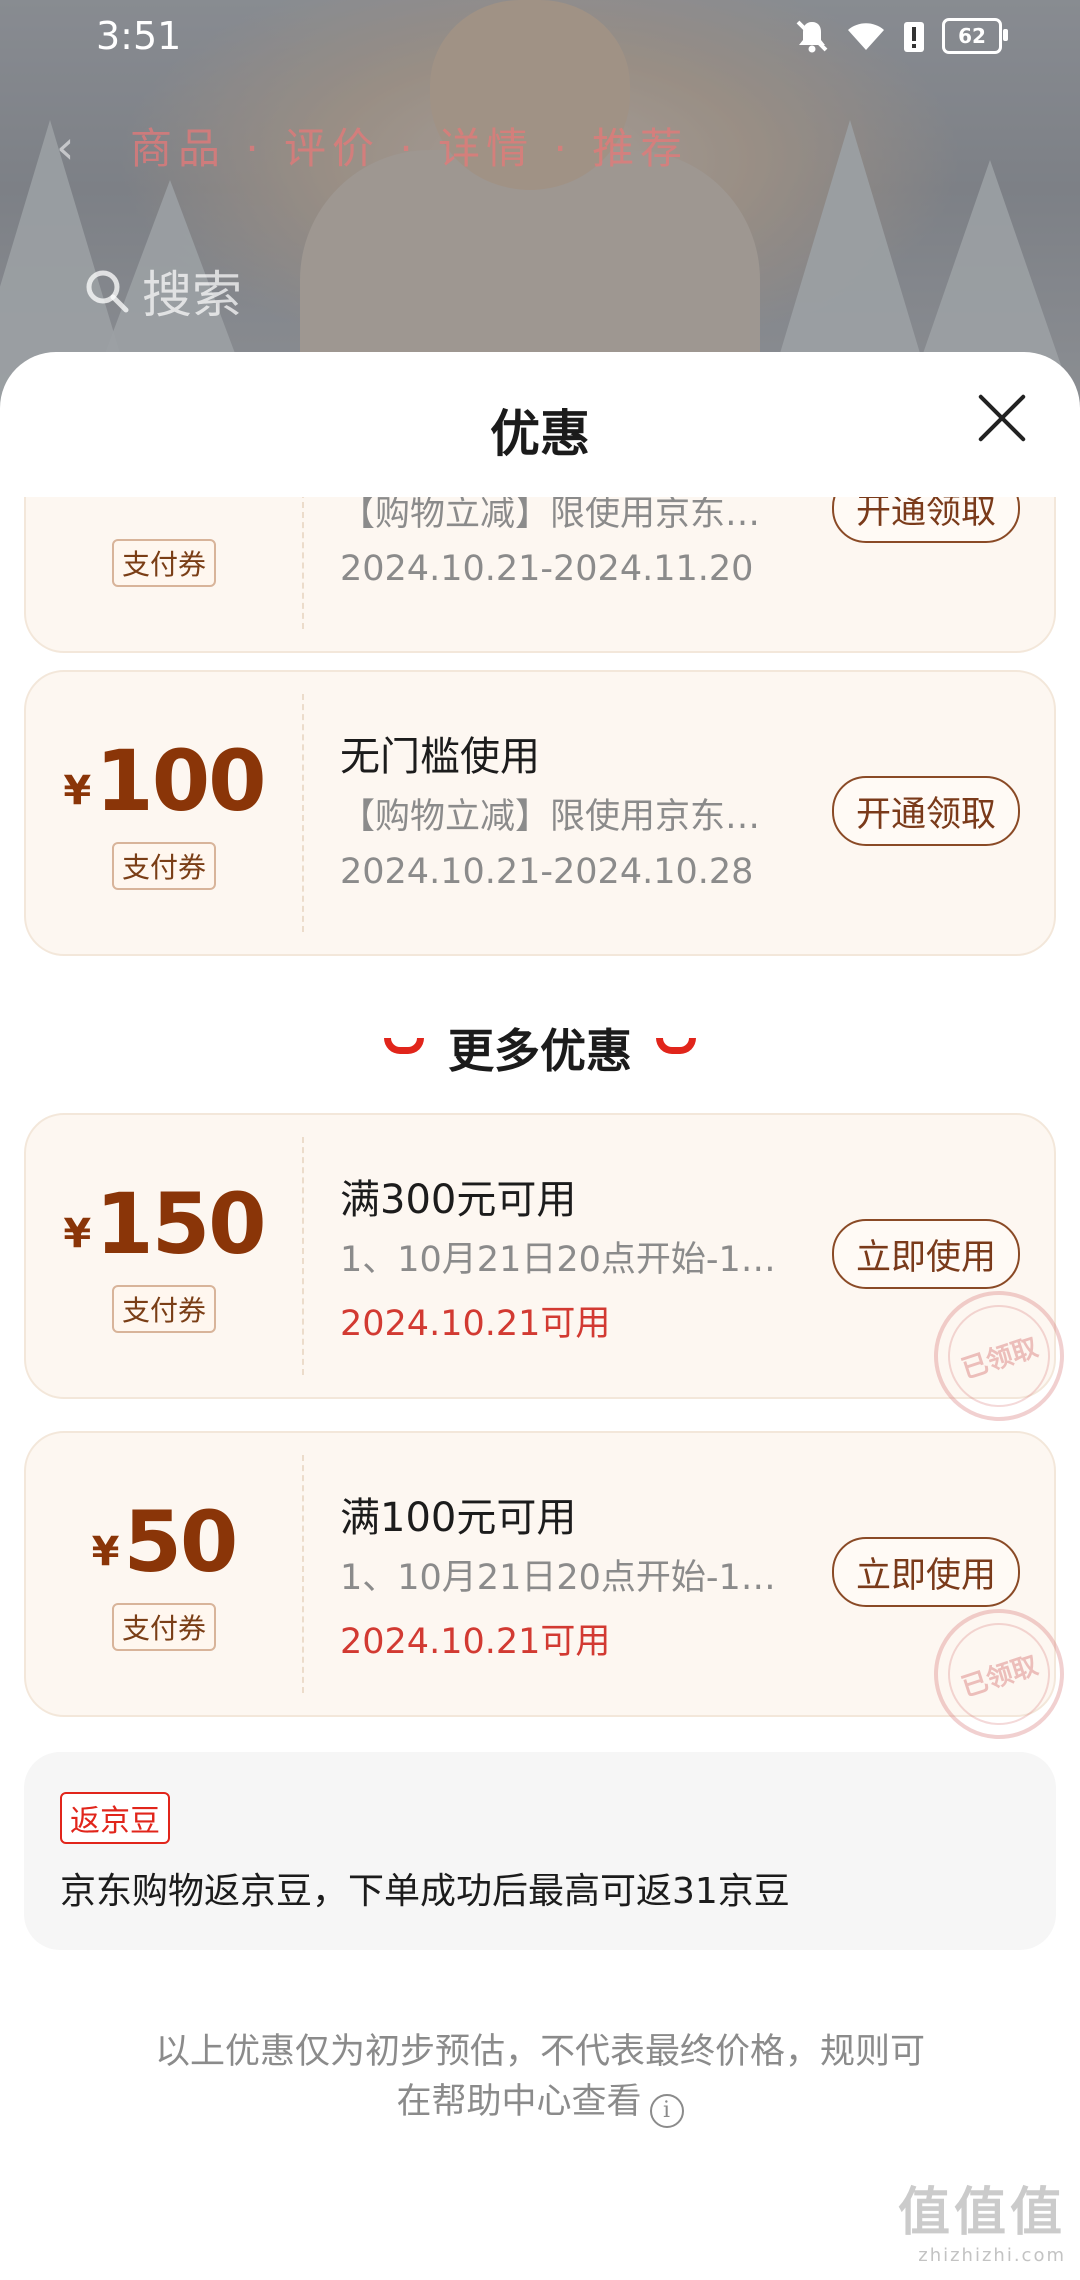  What do you see at coordinates (409, 148) in the screenshot?
I see `background-tab-bar: 商品 · 评价 · 详情 · 推荐` at bounding box center [409, 148].